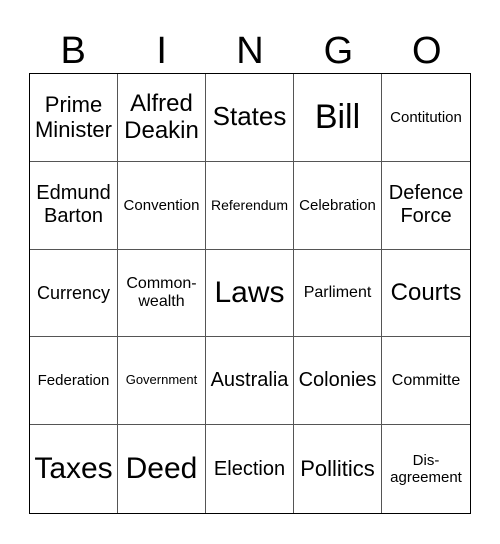 The image size is (500, 544). Describe the element at coordinates (426, 294) in the screenshot. I see `bingo-cell: Courts` at that location.